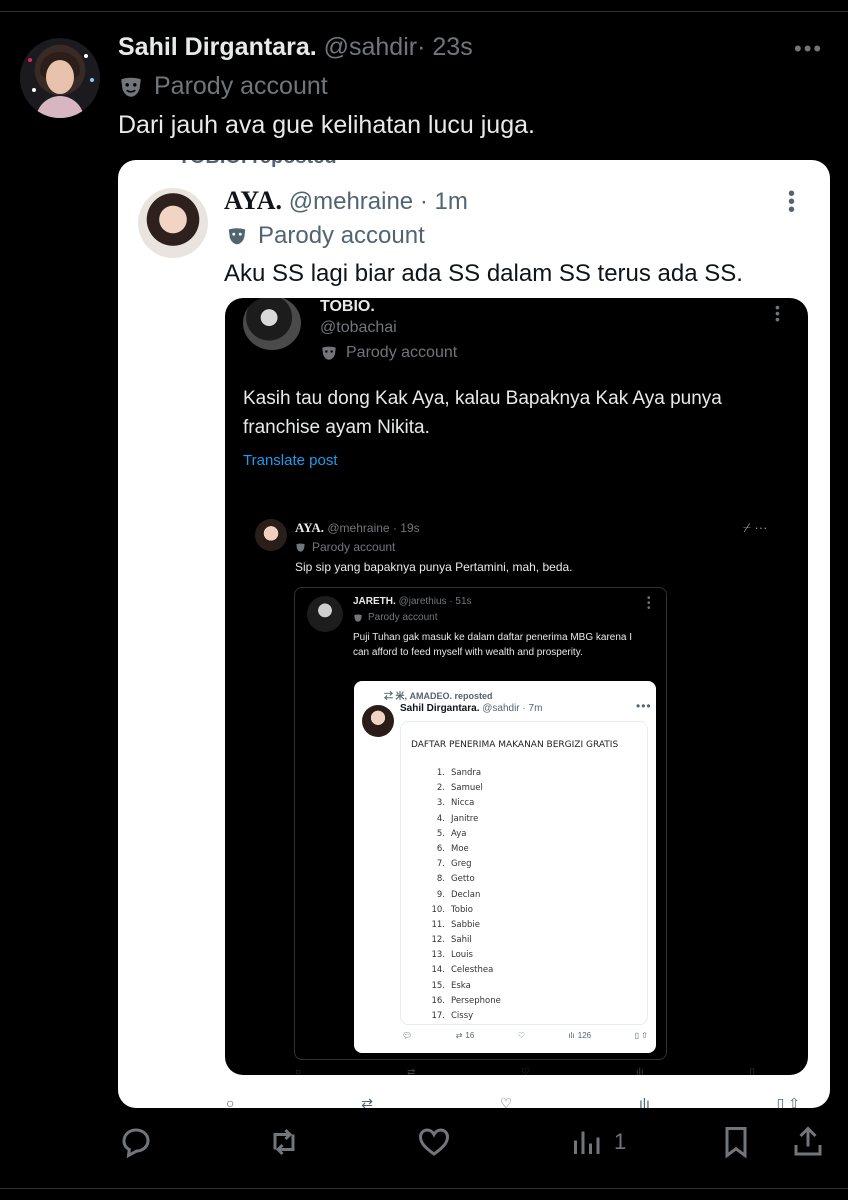 The height and width of the screenshot is (1200, 848). I want to click on views-count: 1, so click(620, 1141).